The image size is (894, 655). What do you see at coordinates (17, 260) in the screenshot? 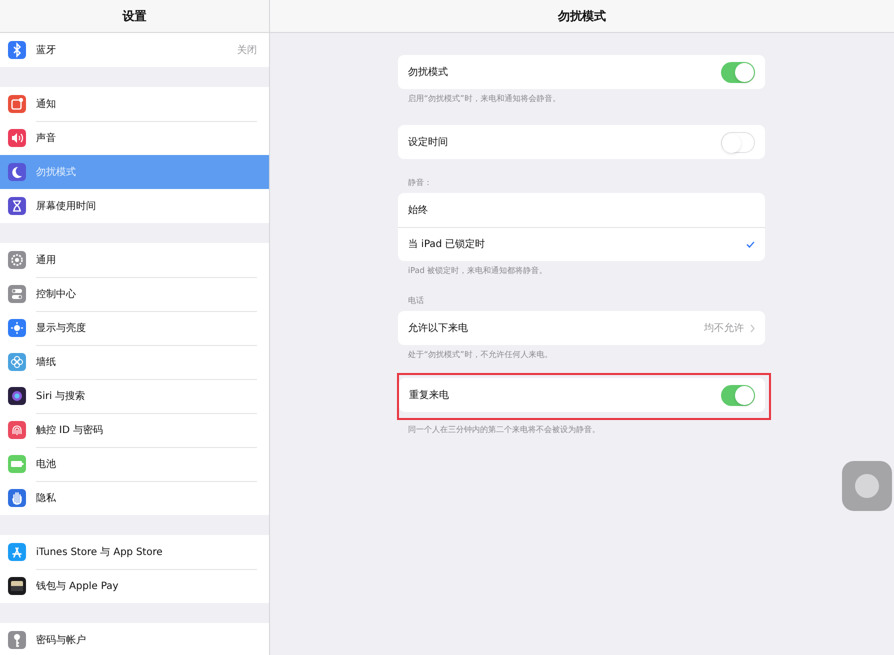
I see `gear-icon` at bounding box center [17, 260].